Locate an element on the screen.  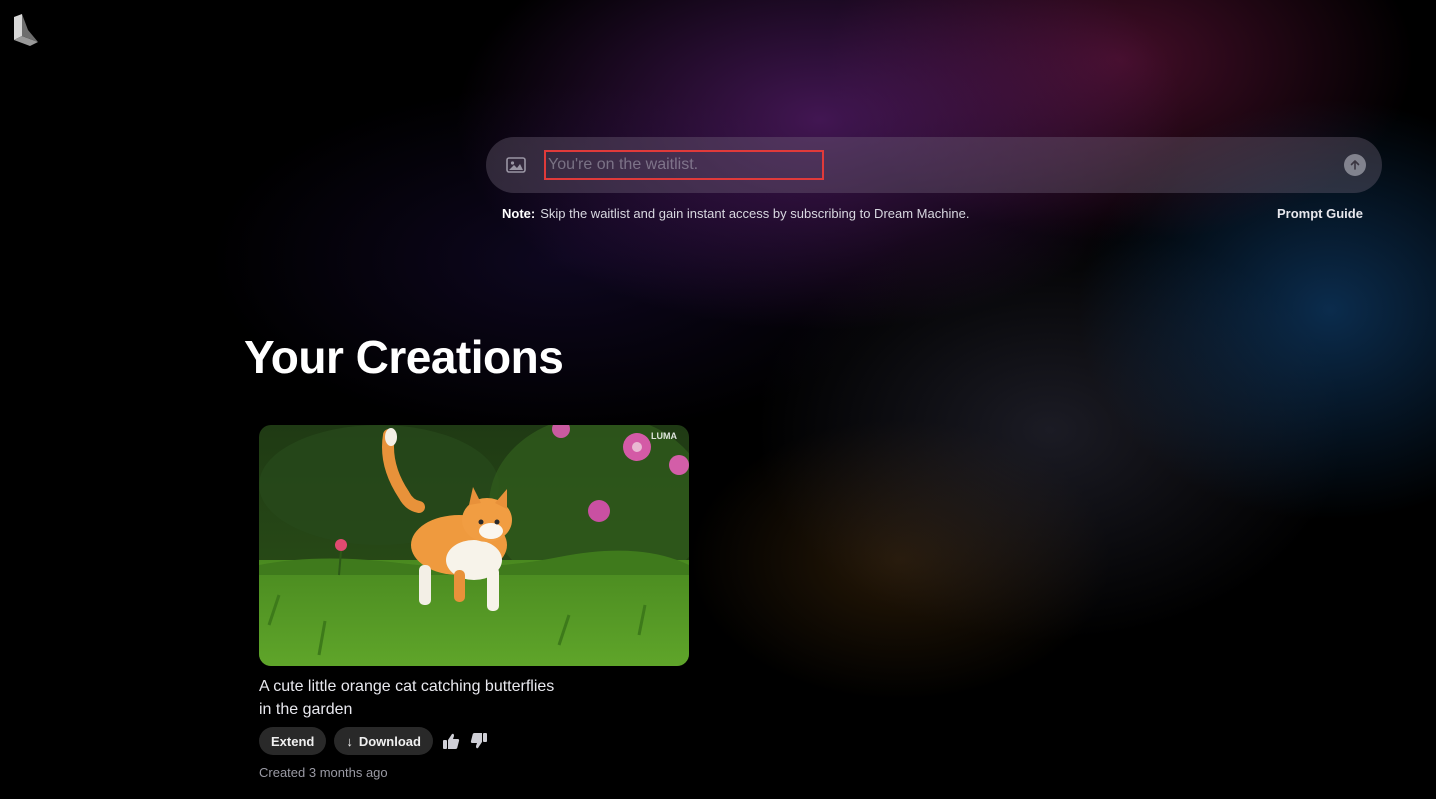
extend-button-label: Extend is located at coordinates (293, 741).